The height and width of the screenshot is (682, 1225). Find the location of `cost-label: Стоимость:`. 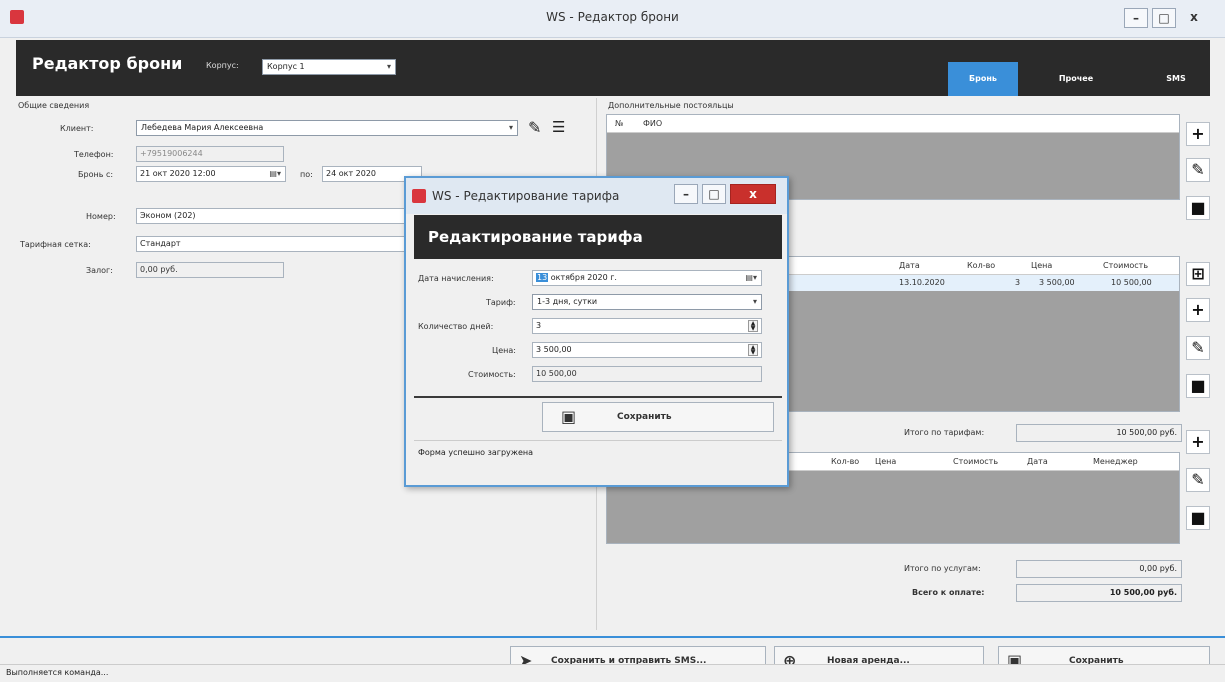

cost-label: Стоимость: is located at coordinates (492, 374).